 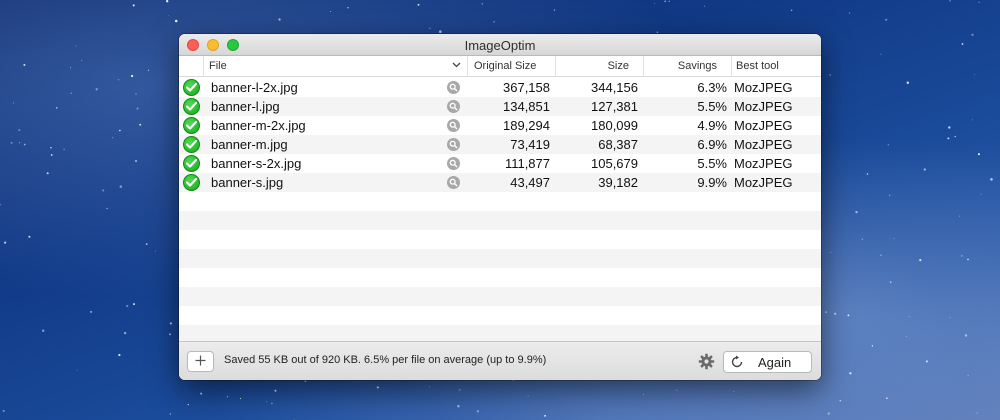 I want to click on add-files-button, so click(x=200, y=361).